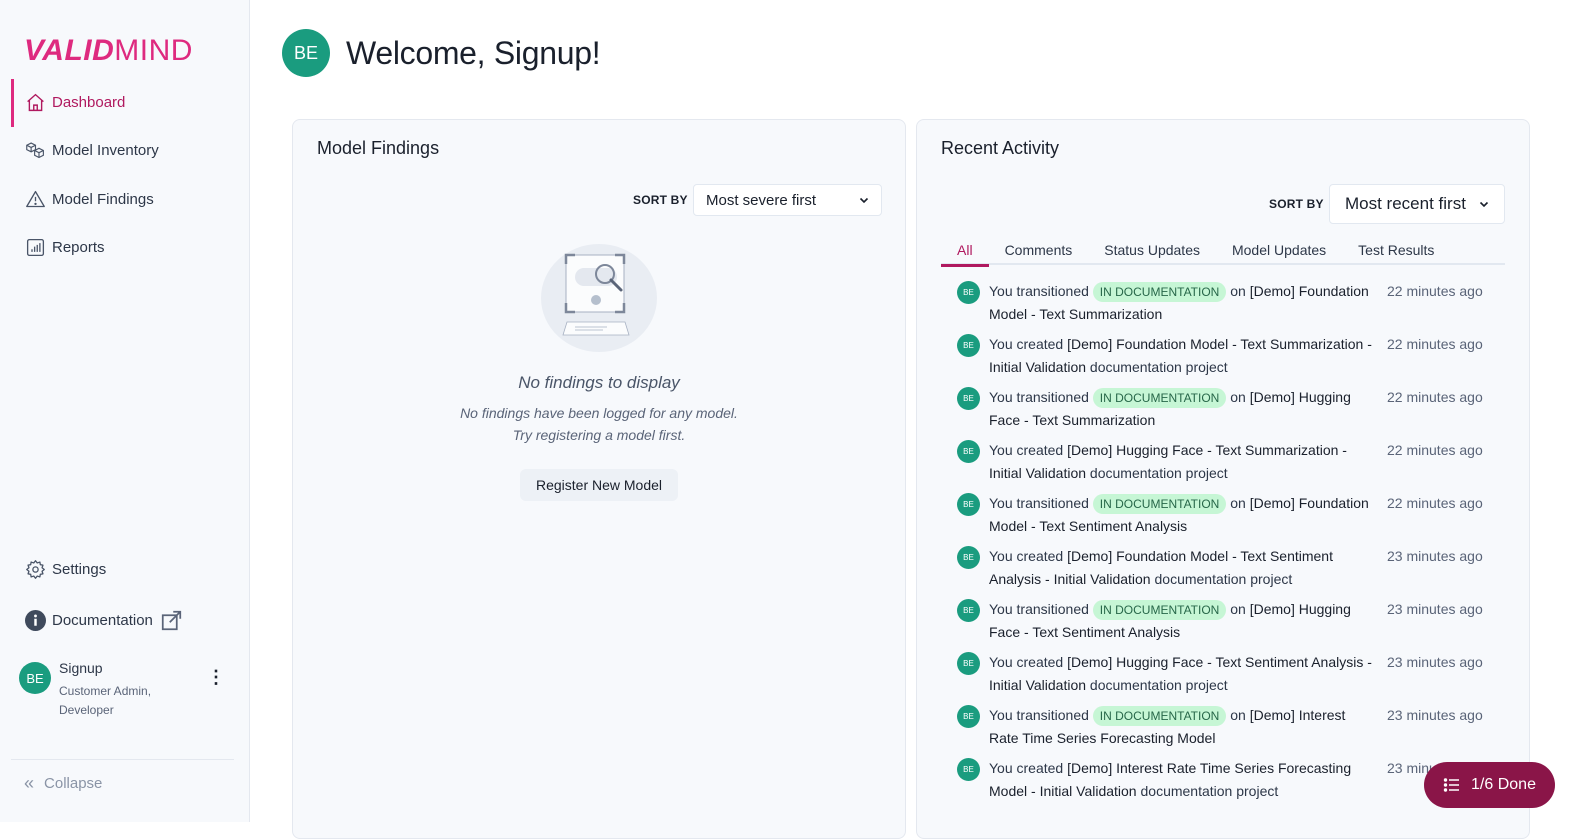 This screenshot has height=839, width=1572. I want to click on more-options-icon: ⋮, so click(216, 677).